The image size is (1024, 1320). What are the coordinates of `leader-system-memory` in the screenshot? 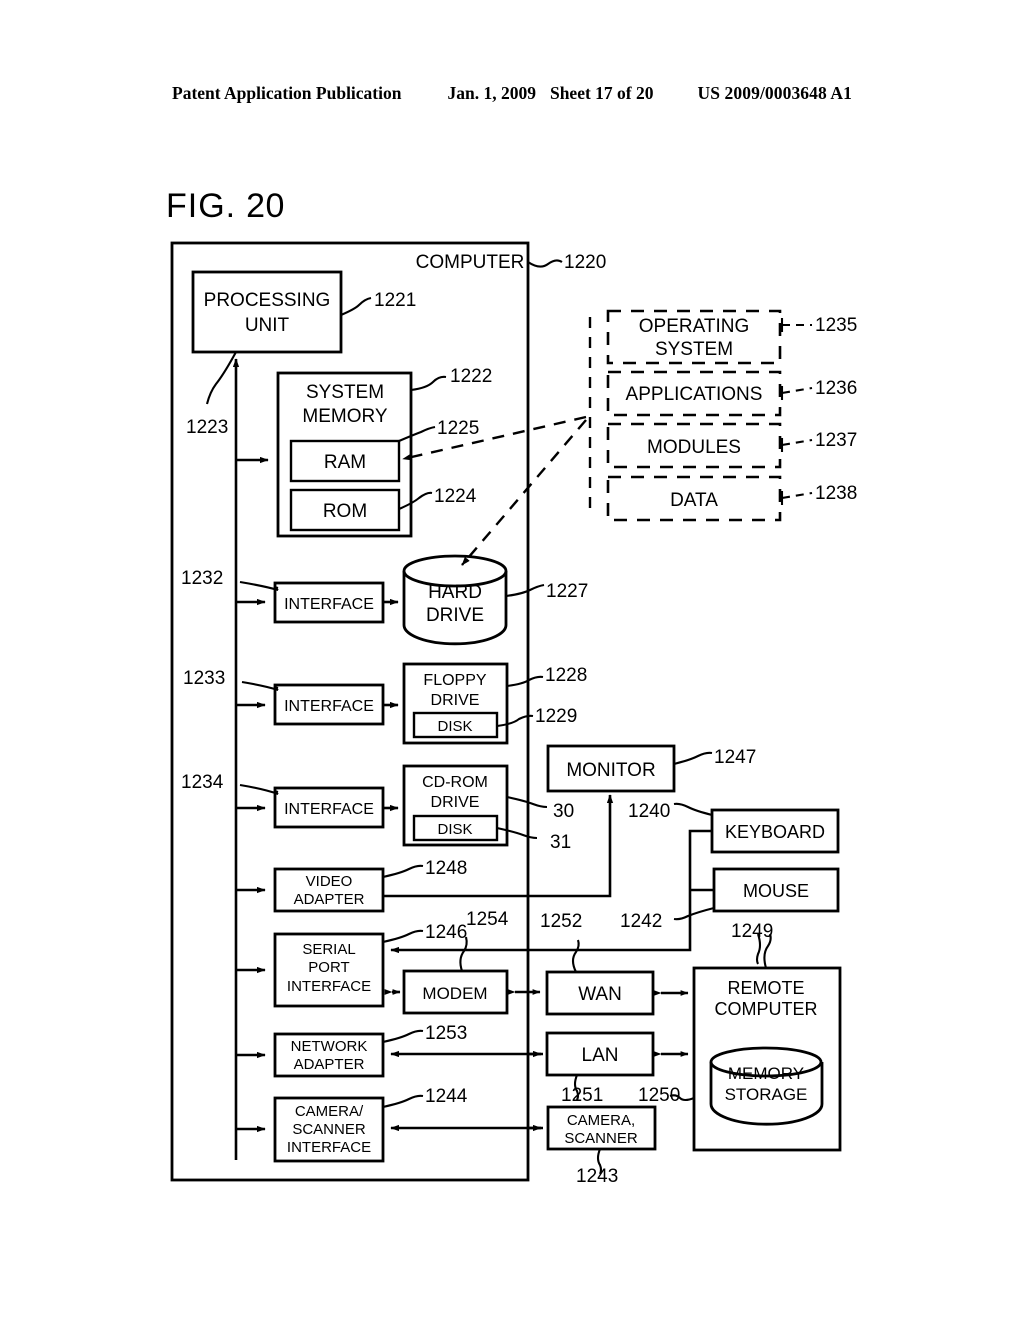 It's located at (428, 383).